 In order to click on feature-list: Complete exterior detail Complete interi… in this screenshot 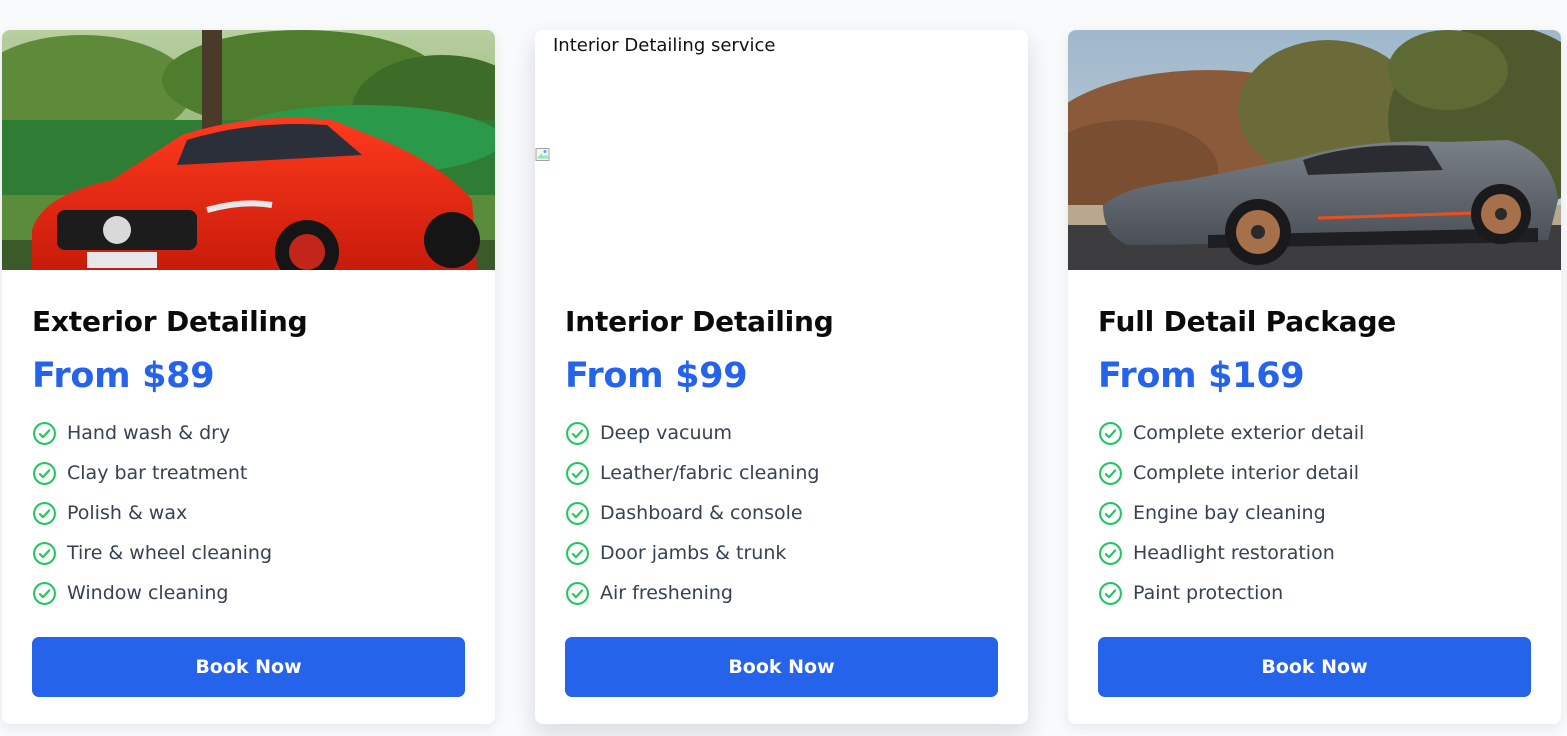, I will do `click(1314, 513)`.